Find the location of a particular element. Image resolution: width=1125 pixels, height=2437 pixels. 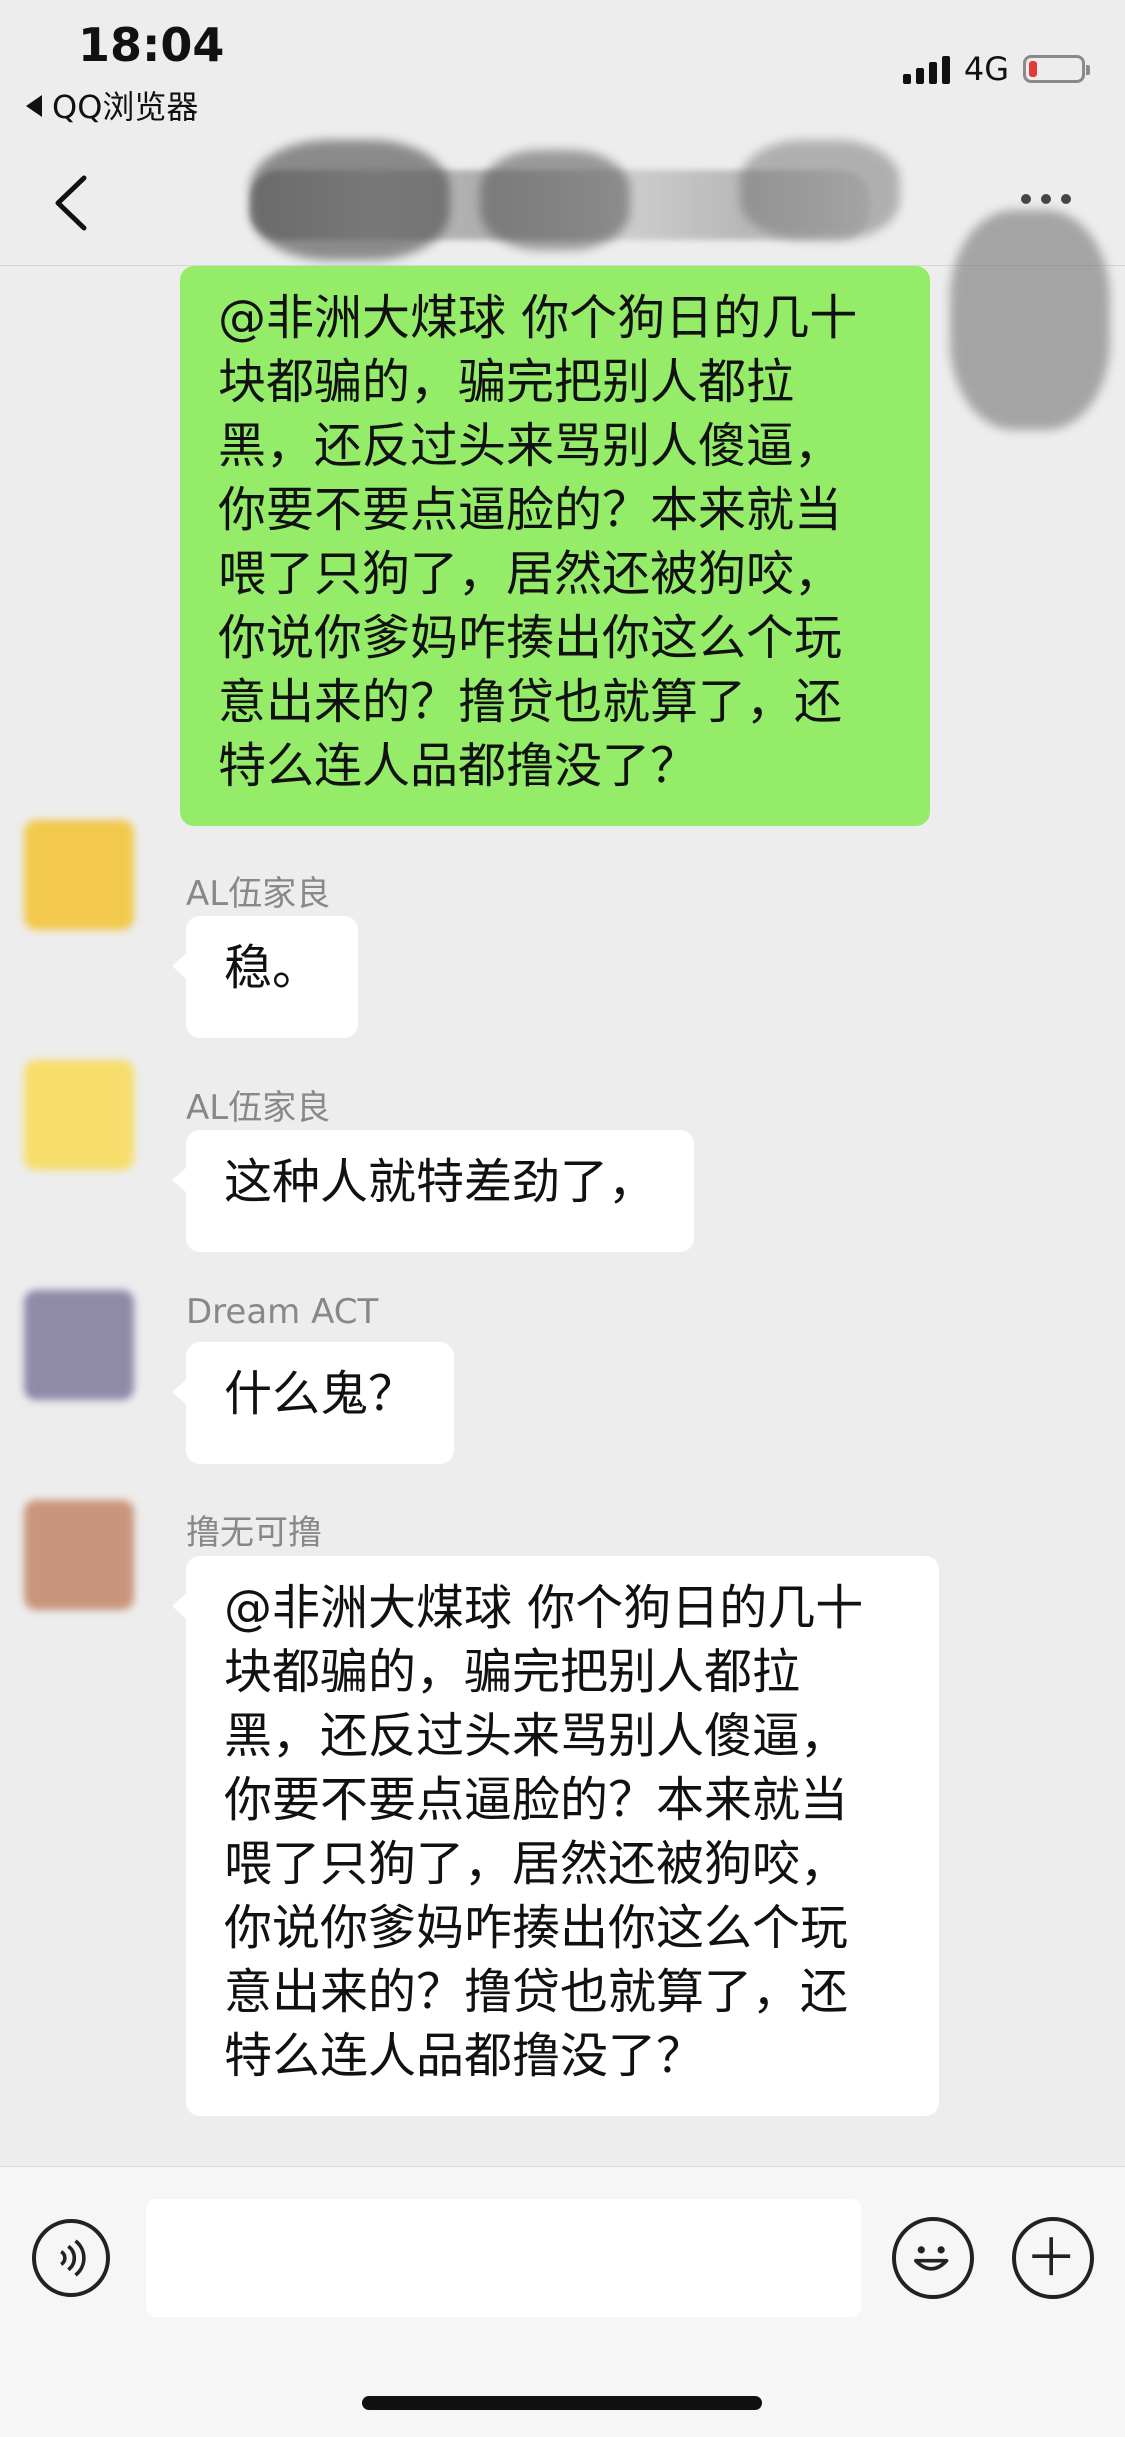

home-indicator is located at coordinates (562, 2403).